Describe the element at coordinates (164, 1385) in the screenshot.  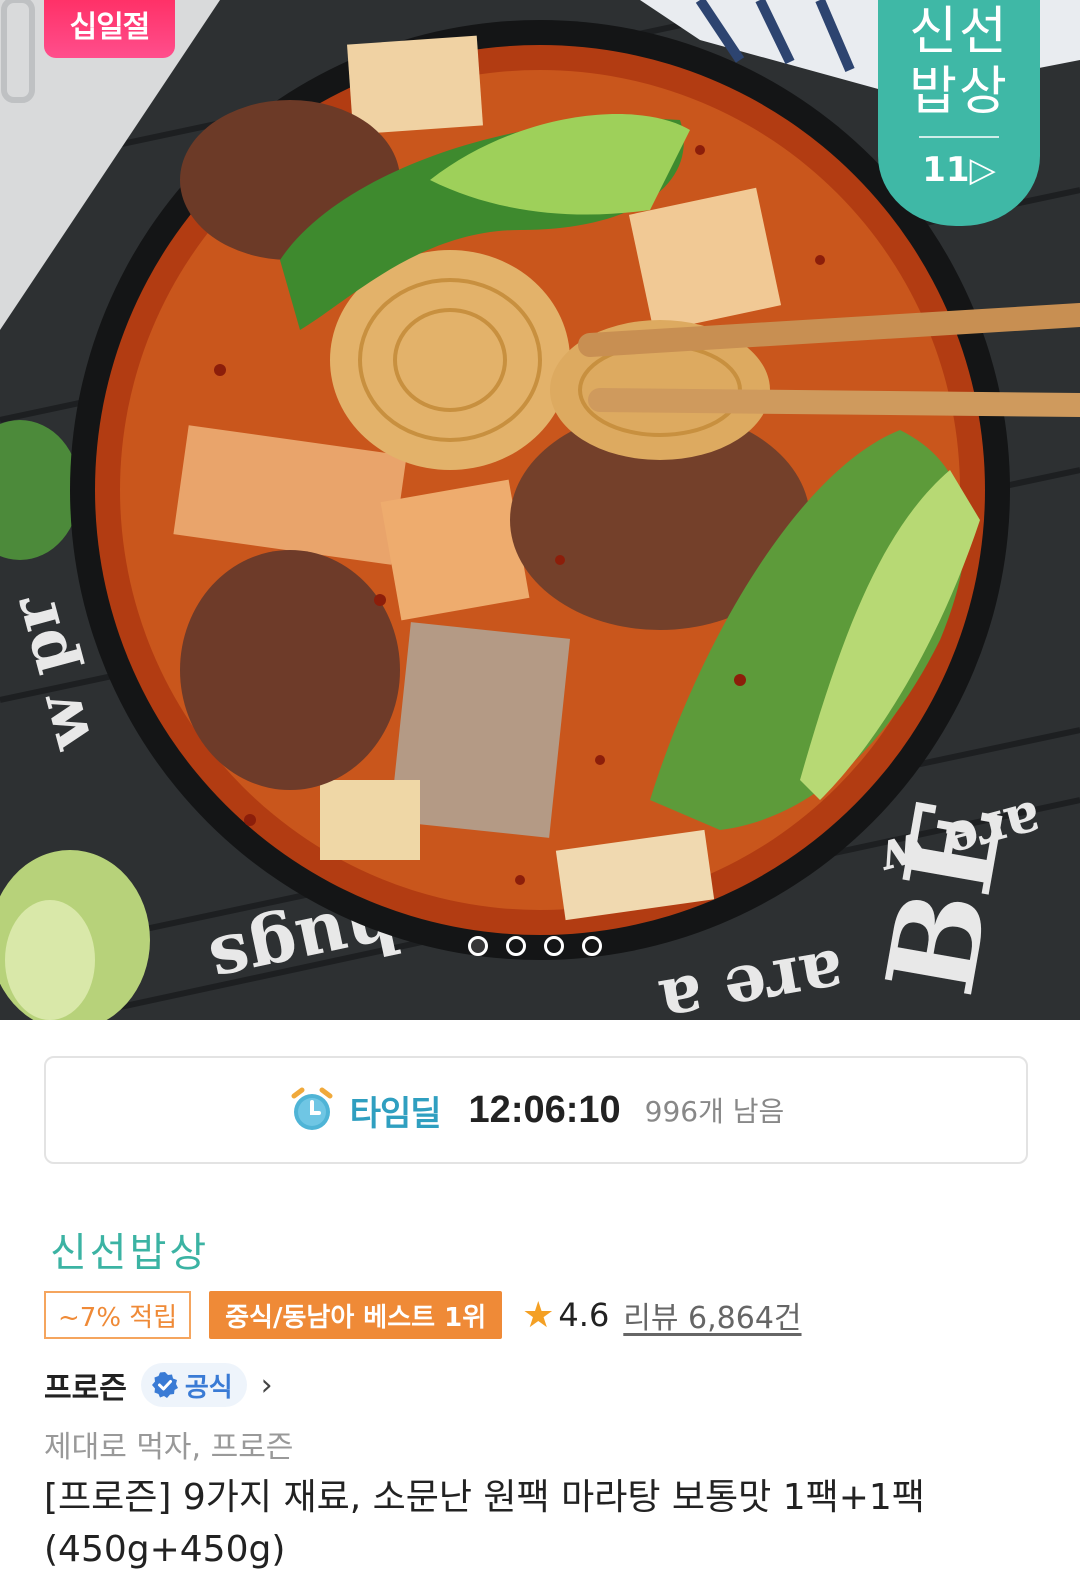
I see `verified-check-icon` at that location.